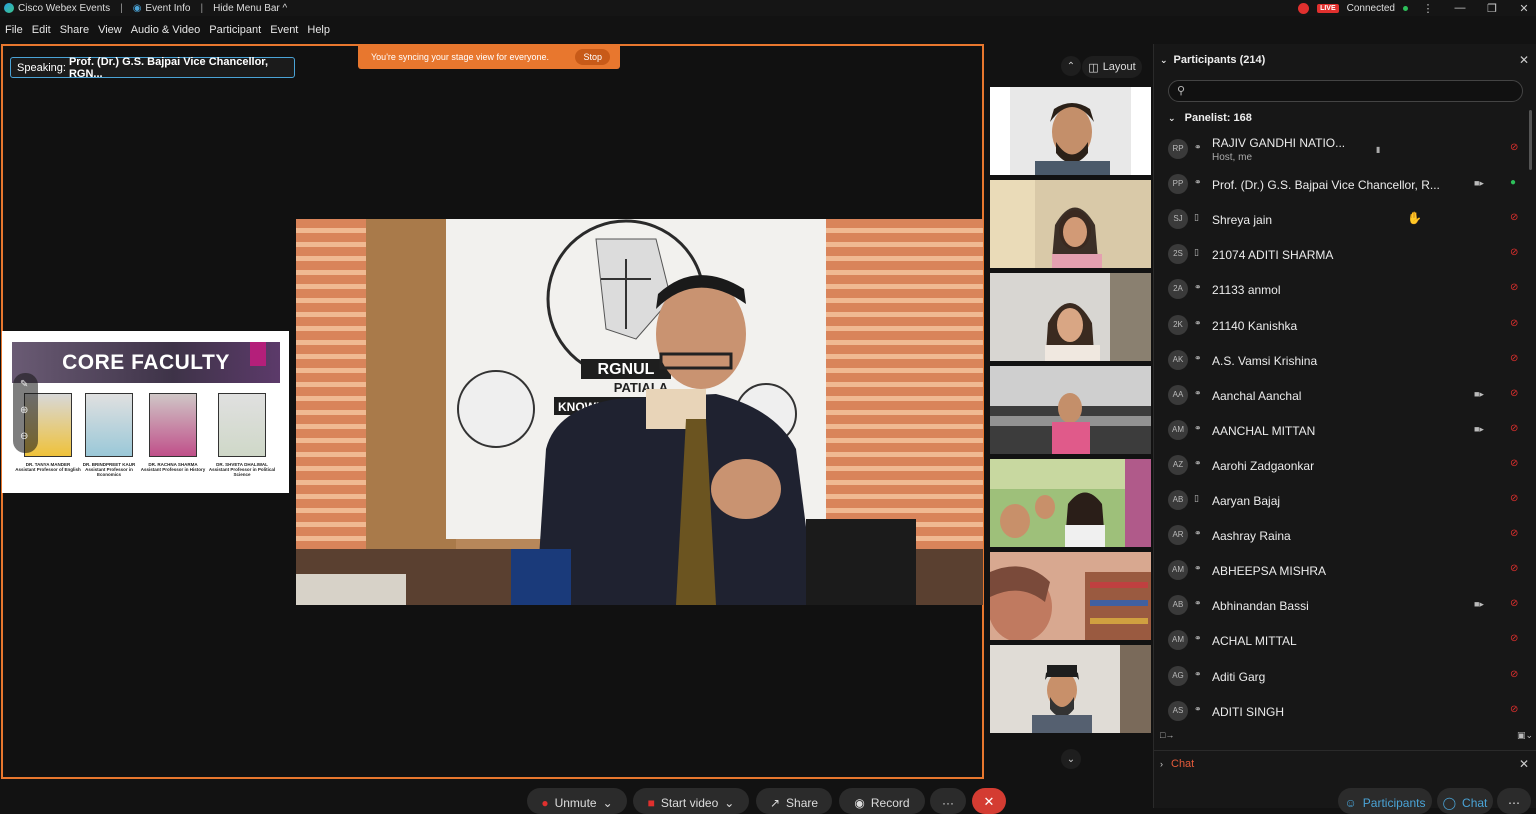 The width and height of the screenshot is (1536, 814). What do you see at coordinates (1196, 217) in the screenshot?
I see `phone-icon: ▯` at bounding box center [1196, 217].